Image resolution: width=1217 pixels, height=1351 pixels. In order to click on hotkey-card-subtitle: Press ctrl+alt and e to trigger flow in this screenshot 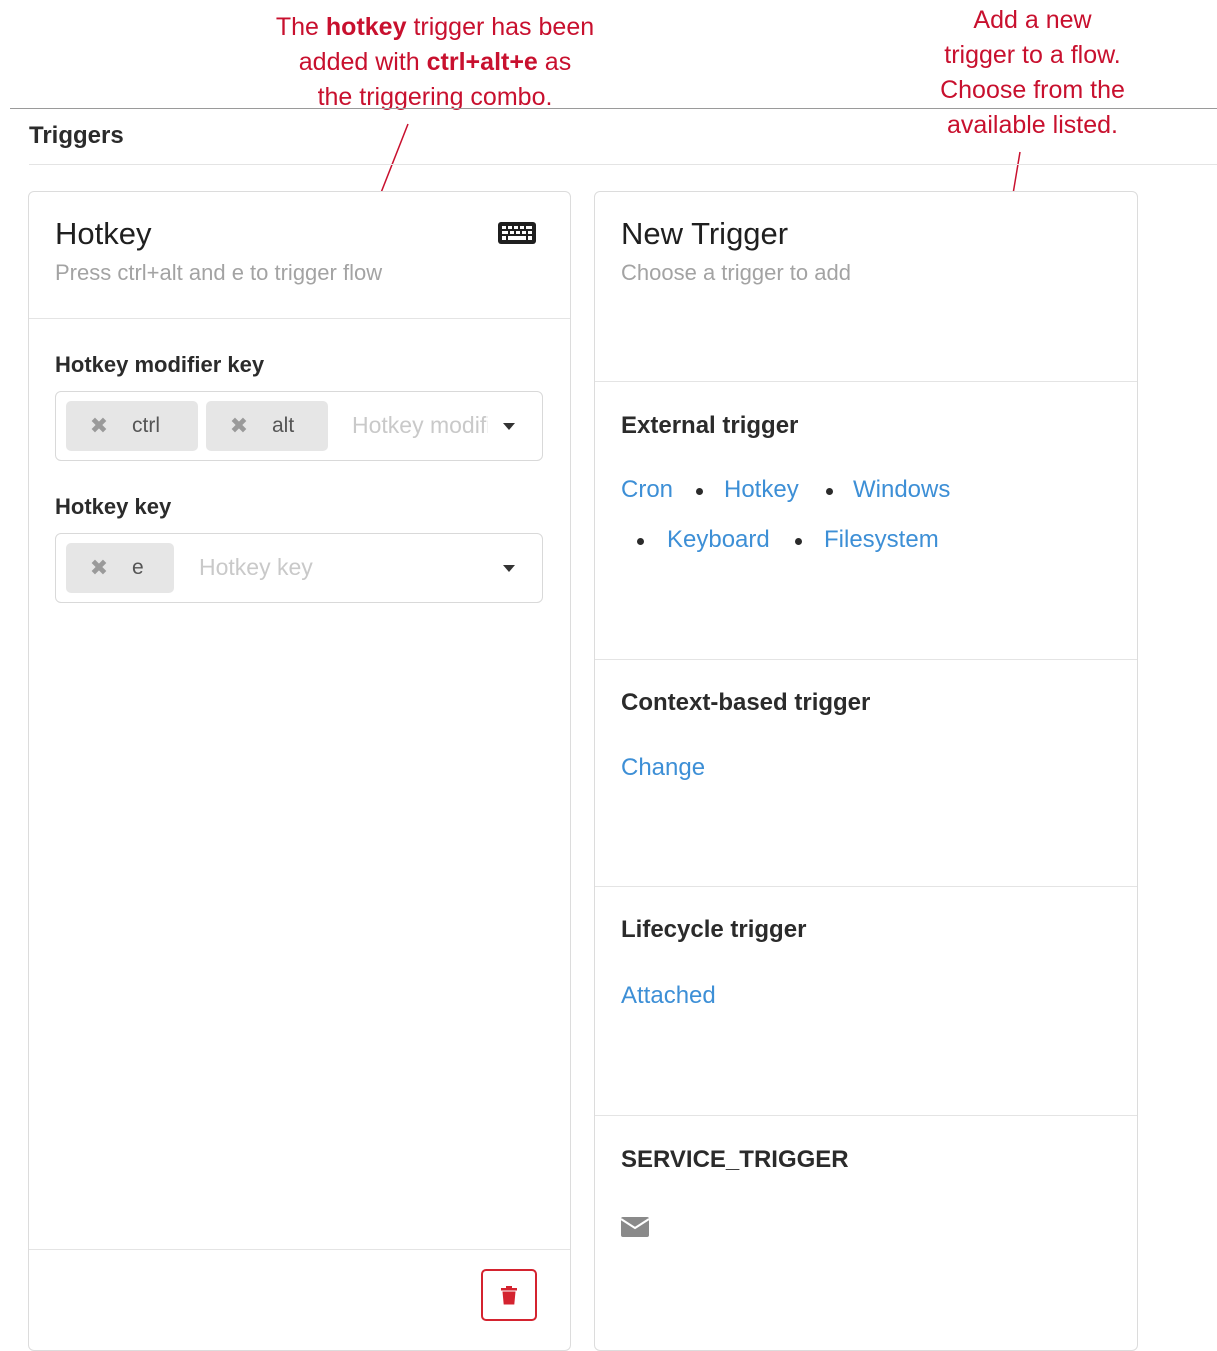, I will do `click(219, 272)`.